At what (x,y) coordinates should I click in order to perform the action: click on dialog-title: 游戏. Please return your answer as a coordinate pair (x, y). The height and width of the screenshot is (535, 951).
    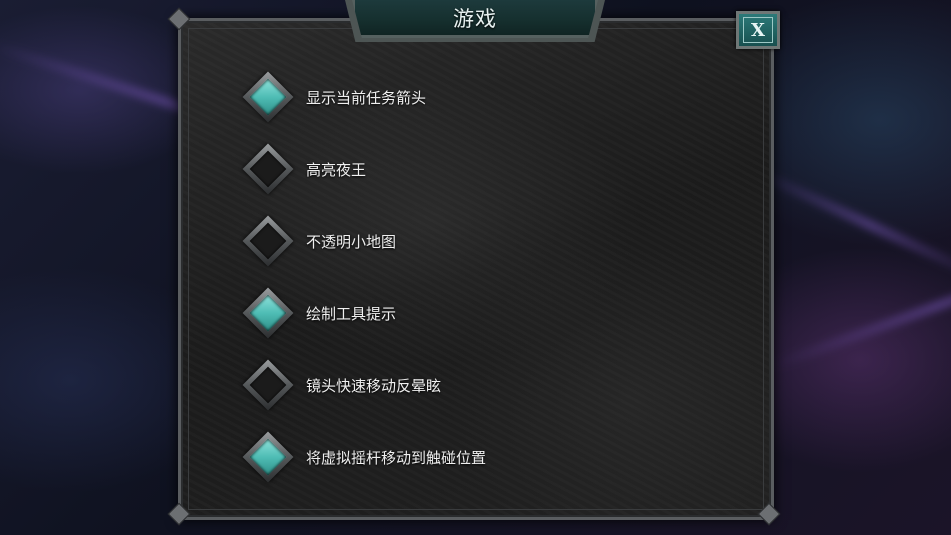
    Looking at the image, I should click on (475, 18).